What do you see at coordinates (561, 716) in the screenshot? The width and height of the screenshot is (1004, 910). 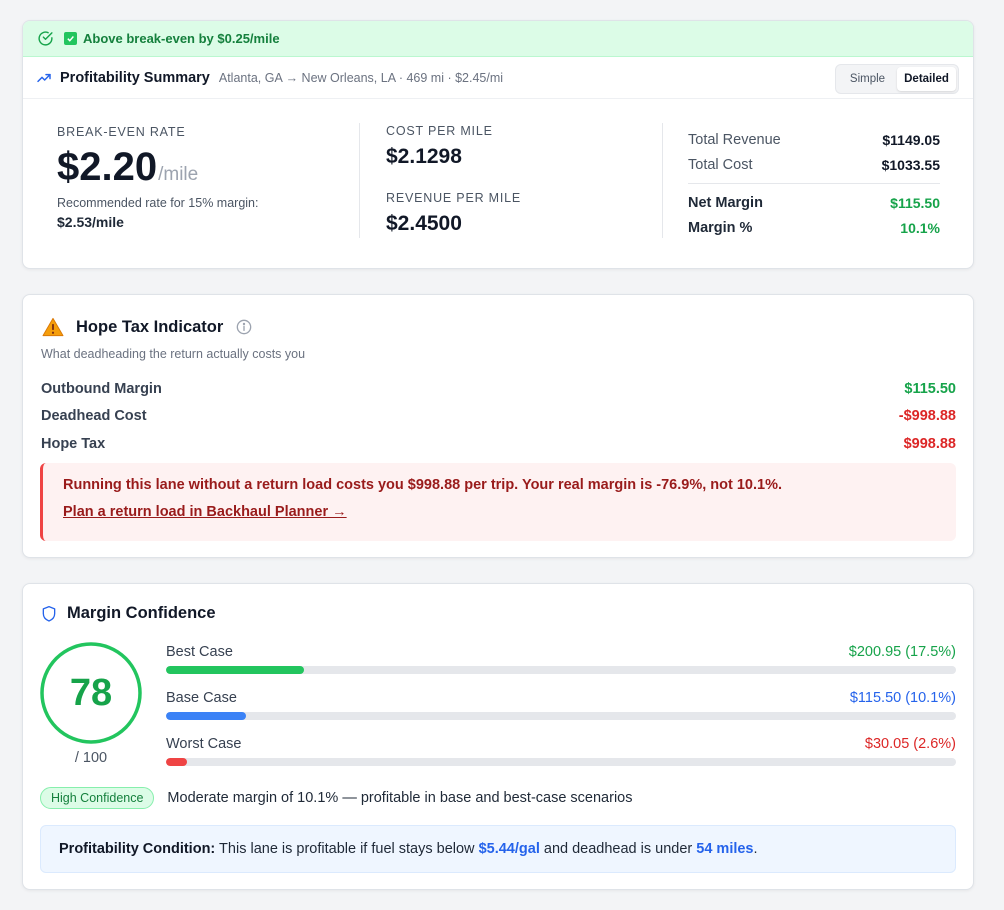 I see `base-case-bar` at bounding box center [561, 716].